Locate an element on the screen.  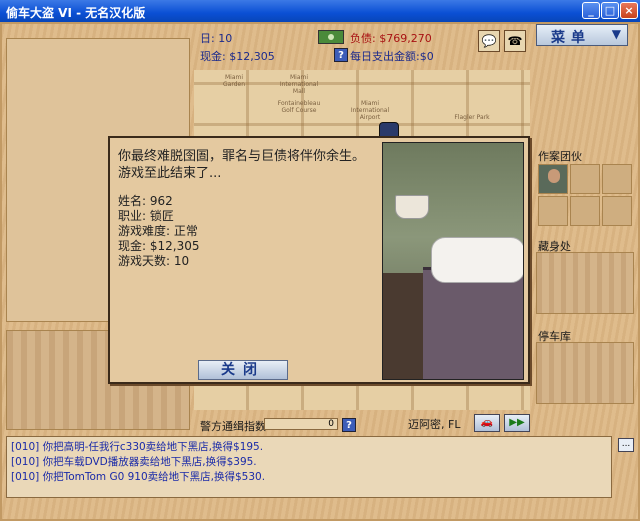
cell-sink is located at coordinates (412, 207).